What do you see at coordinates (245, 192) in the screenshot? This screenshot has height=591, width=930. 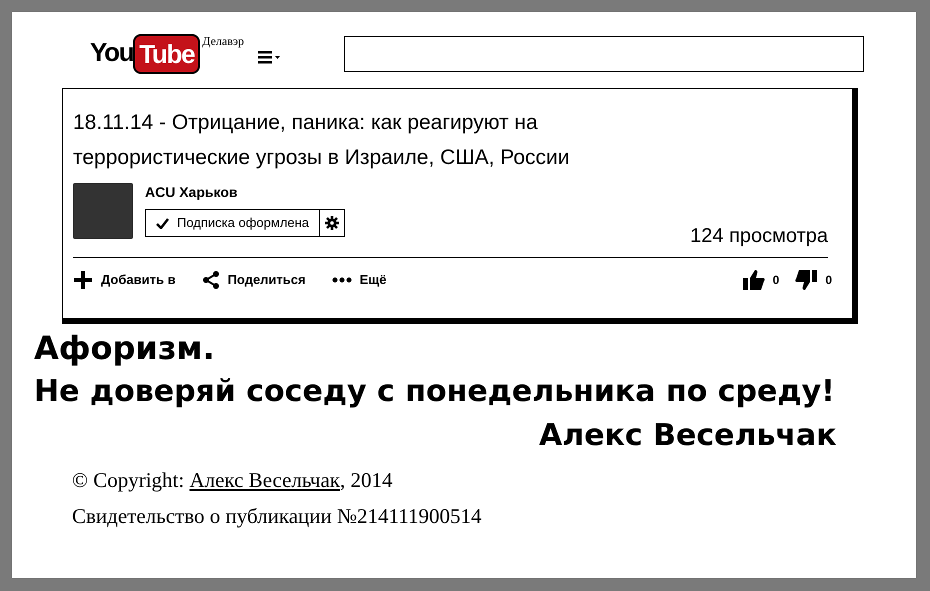 I see `channel-name: ACU Харьков` at bounding box center [245, 192].